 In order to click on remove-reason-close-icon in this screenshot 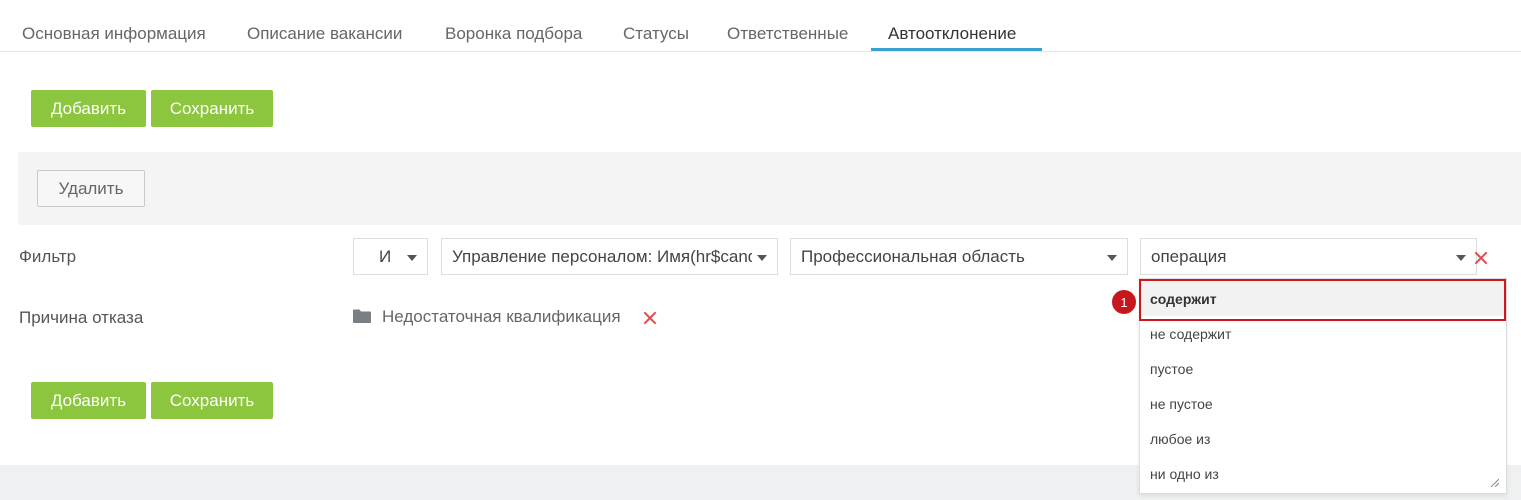, I will do `click(650, 318)`.